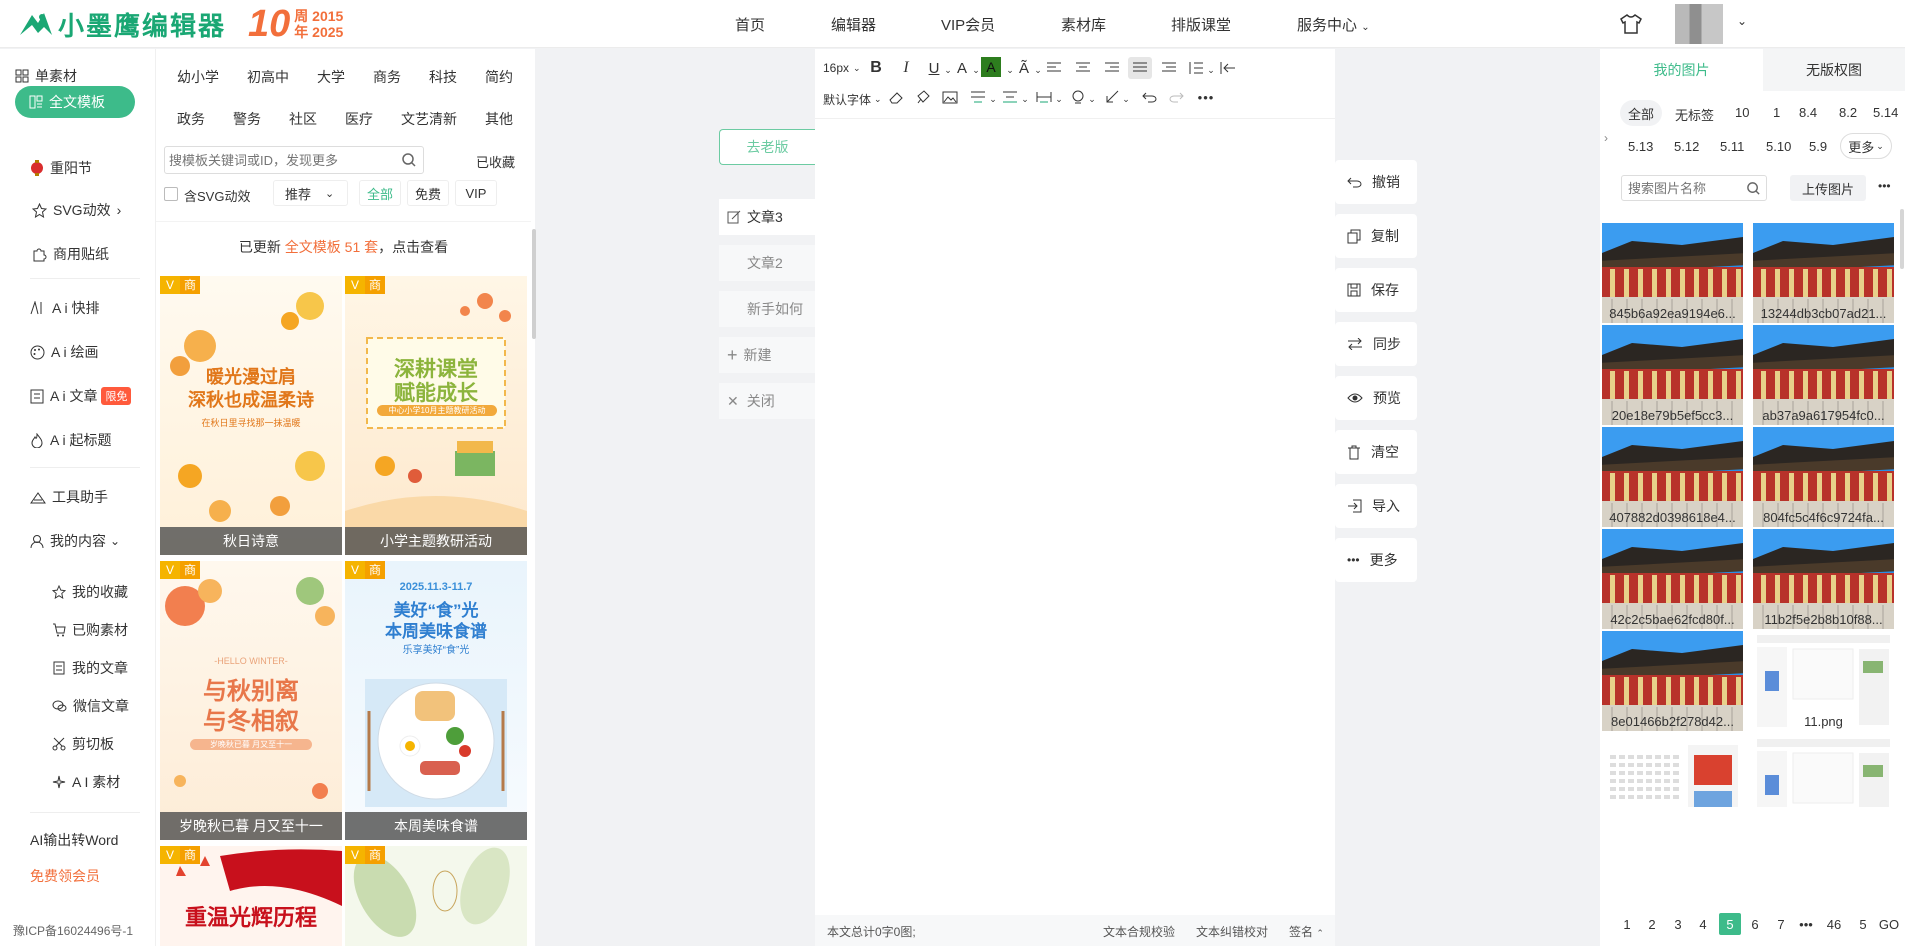  What do you see at coordinates (90, 668) in the screenshot?
I see `sidebar-sub-my-articles: 我的文章` at bounding box center [90, 668].